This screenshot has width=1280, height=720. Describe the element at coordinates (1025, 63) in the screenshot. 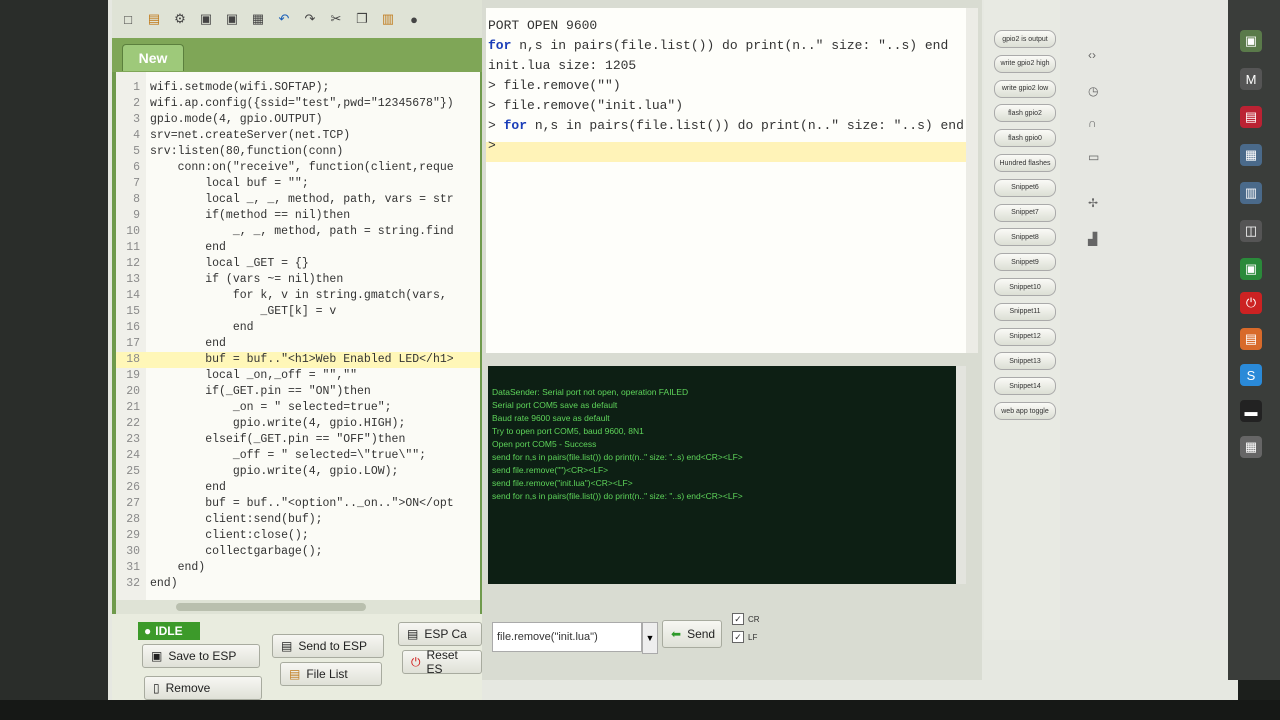

I see `snippet-button: write gpio2 high` at that location.